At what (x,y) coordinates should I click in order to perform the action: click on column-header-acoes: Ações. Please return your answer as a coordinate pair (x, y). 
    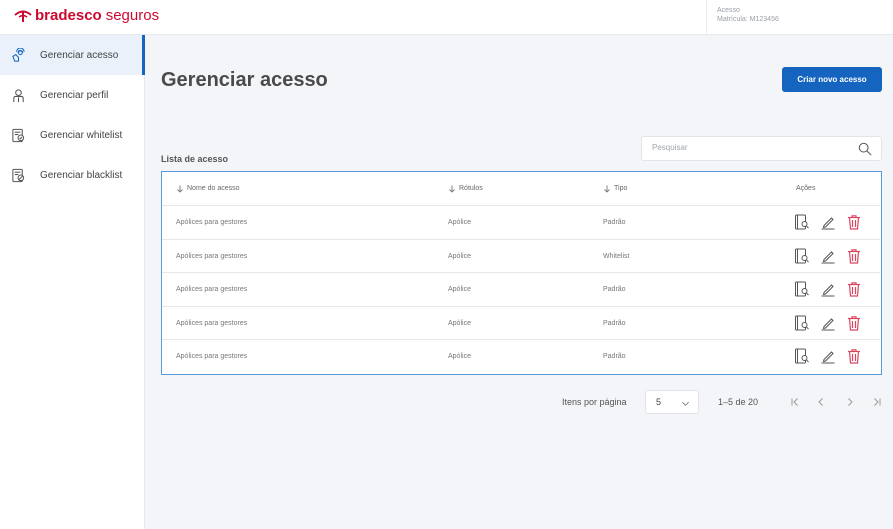
    Looking at the image, I should click on (805, 188).